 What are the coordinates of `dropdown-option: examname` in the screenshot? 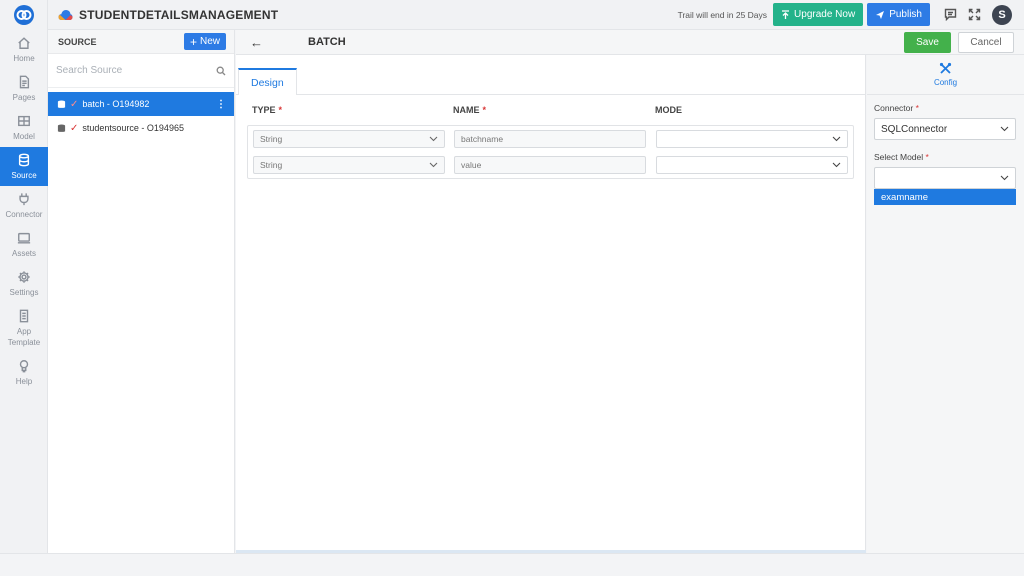 It's located at (945, 197).